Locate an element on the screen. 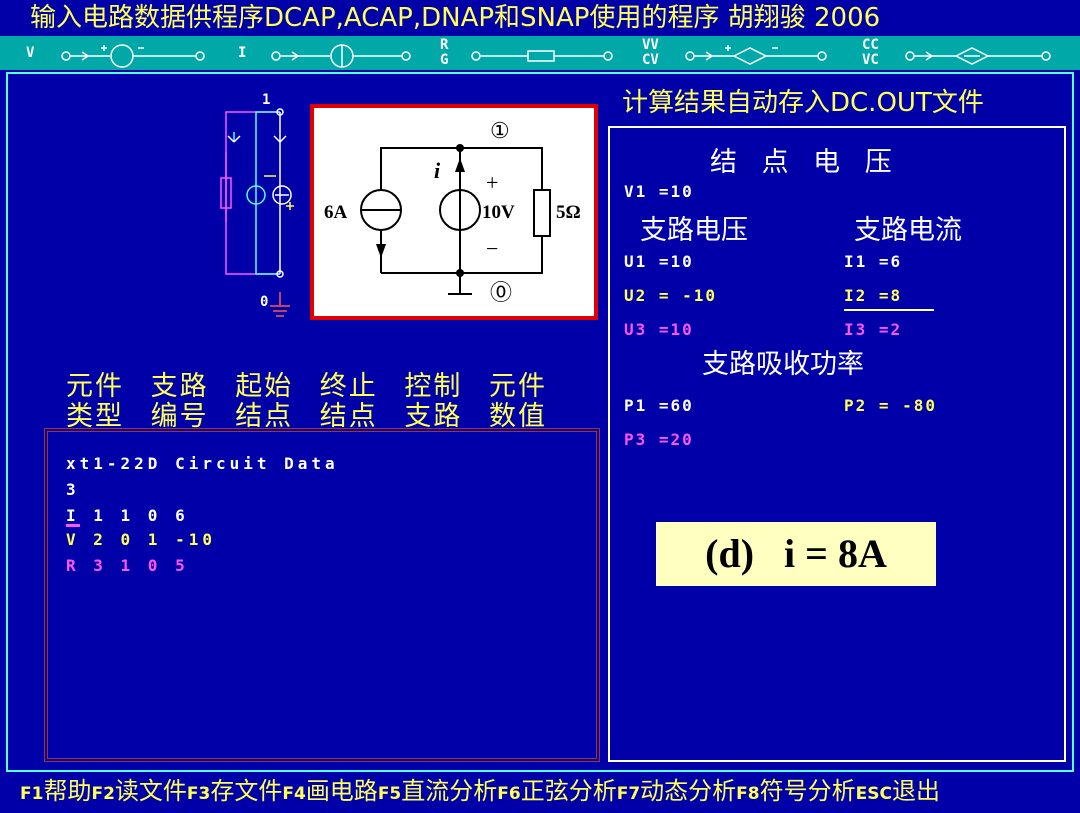 This screenshot has width=1080, height=813. branch-voltage-title: 支路电压 is located at coordinates (694, 230).